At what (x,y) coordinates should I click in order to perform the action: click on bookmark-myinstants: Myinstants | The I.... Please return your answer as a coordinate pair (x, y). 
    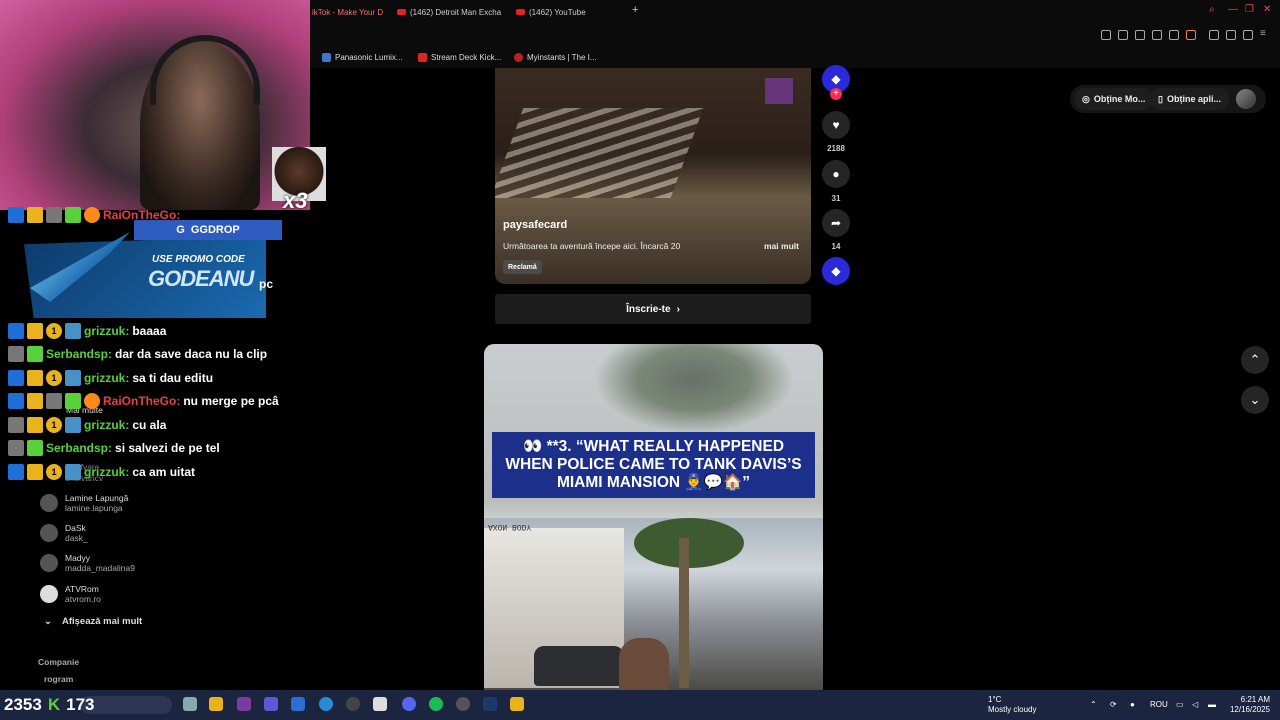
    Looking at the image, I should click on (555, 57).